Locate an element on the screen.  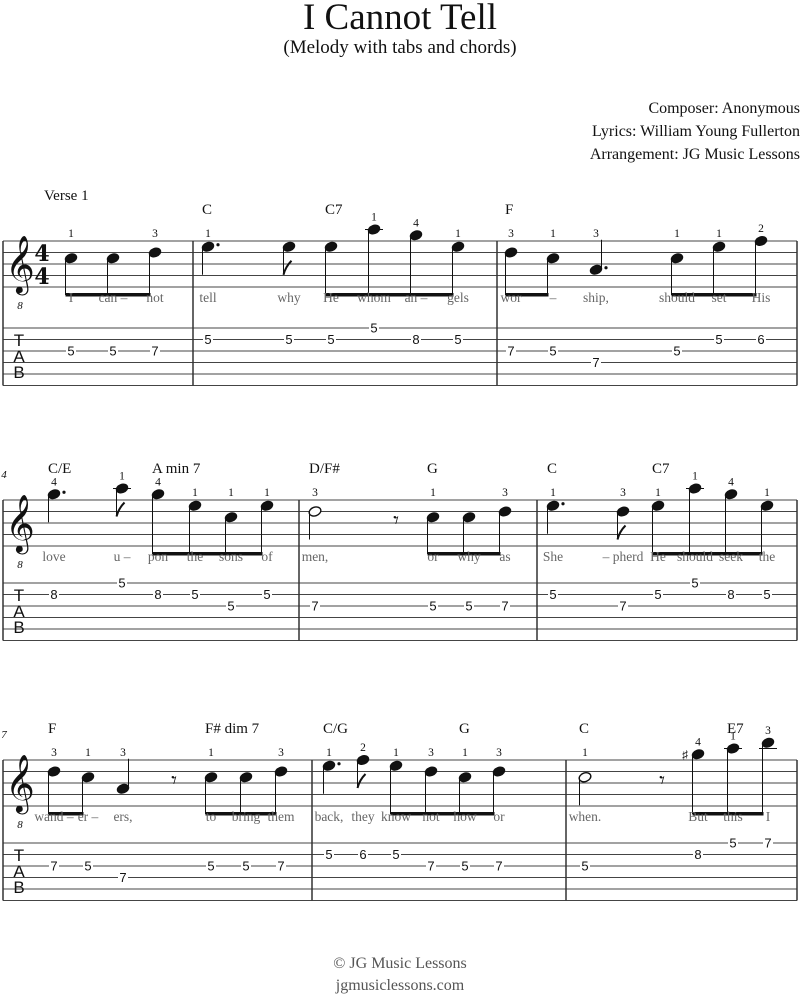
treble-clef-8vb-icon: 𝄞 is located at coordinates (20, 524).